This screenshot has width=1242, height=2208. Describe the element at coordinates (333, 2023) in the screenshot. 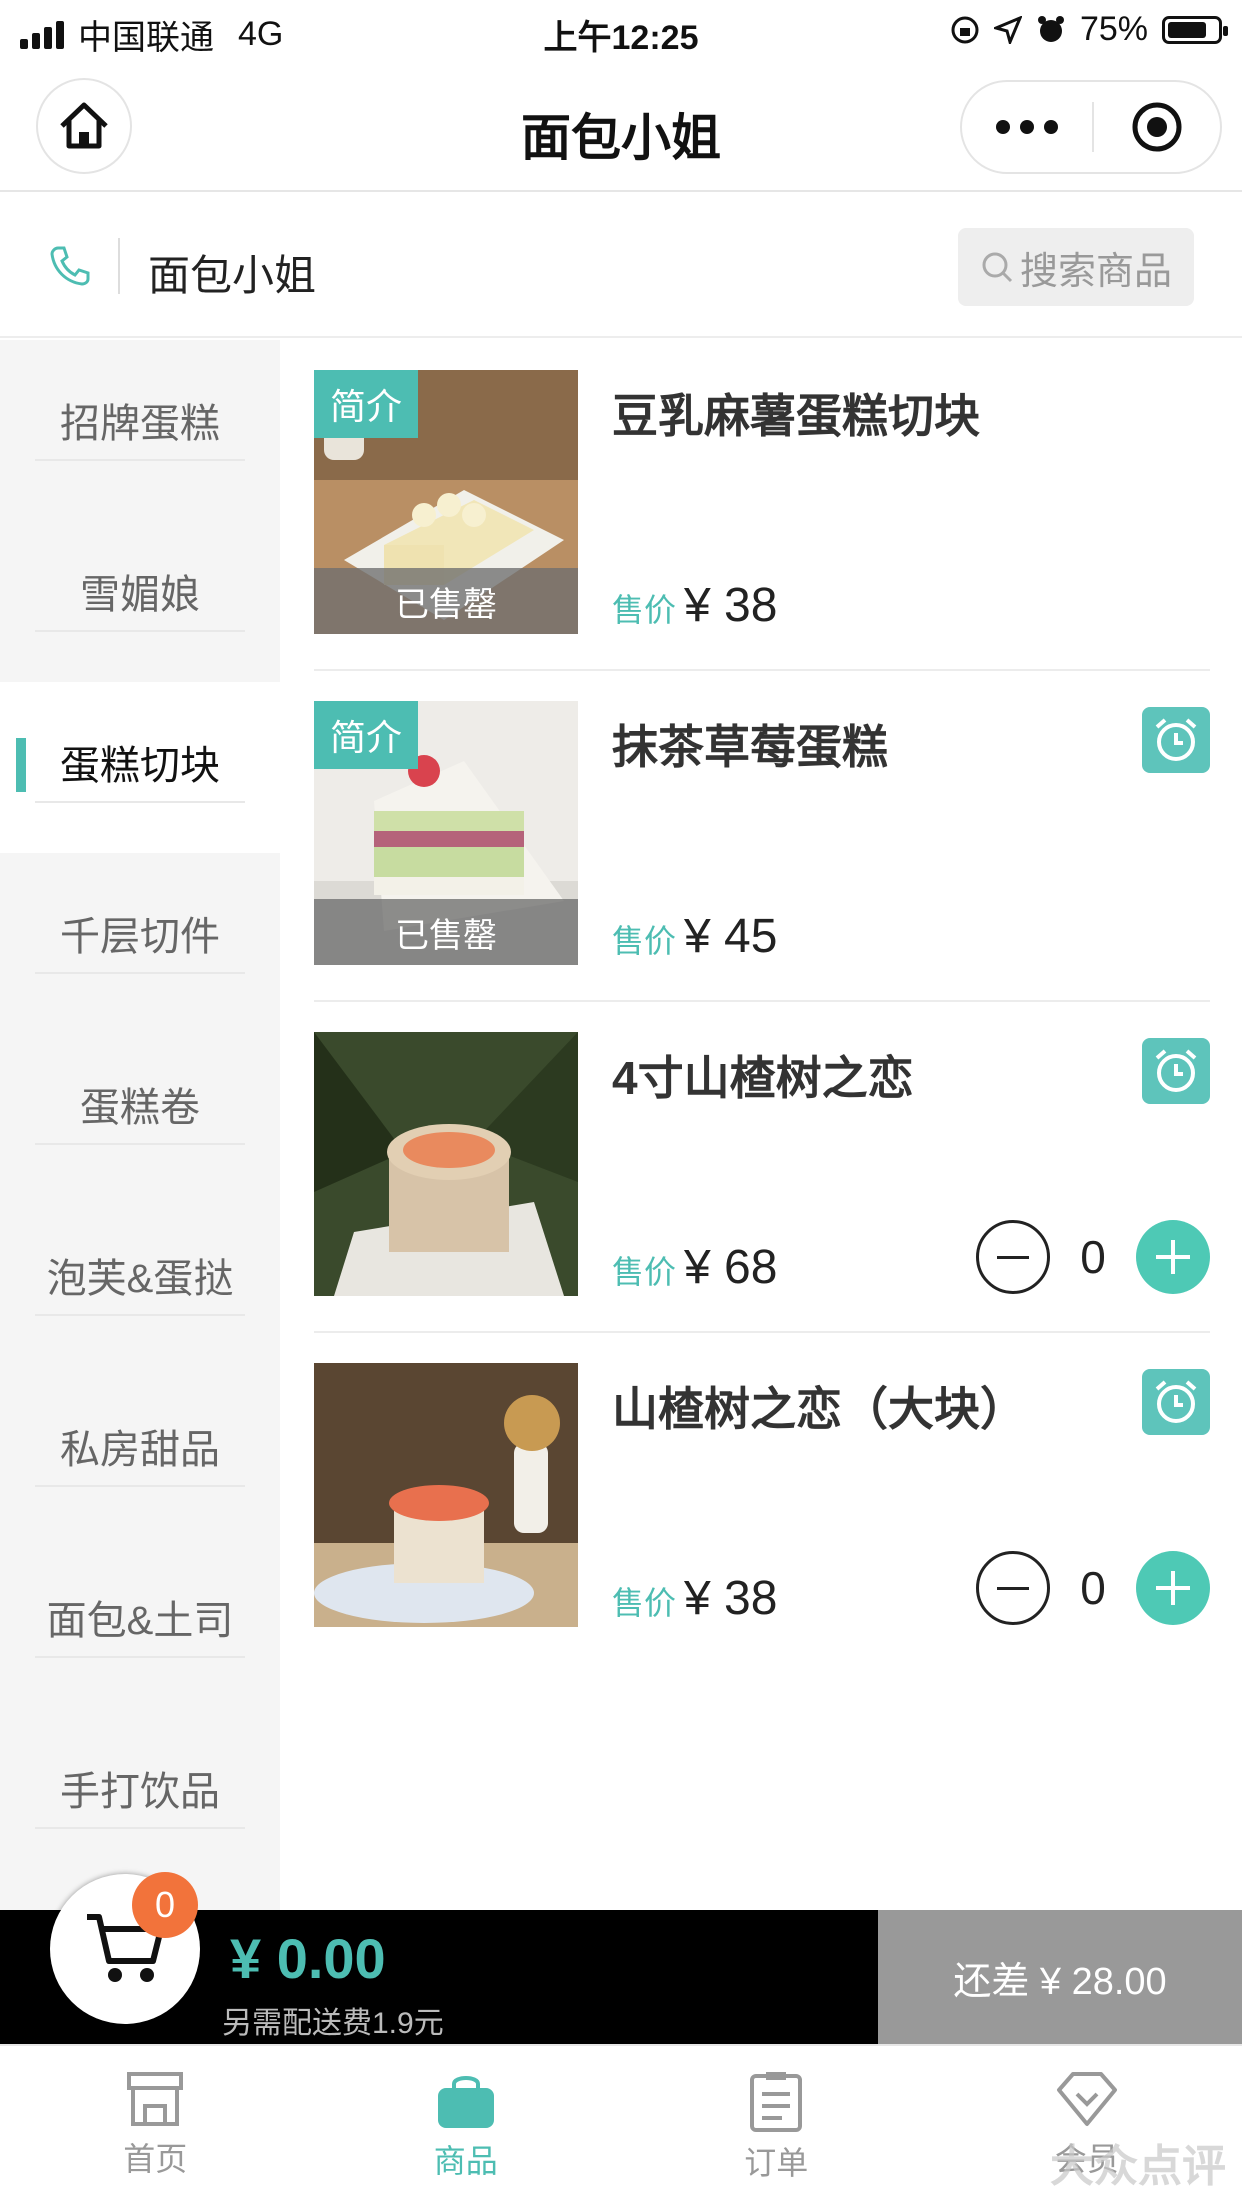

I see `delivery-fee: 另需配送费1.9元` at that location.